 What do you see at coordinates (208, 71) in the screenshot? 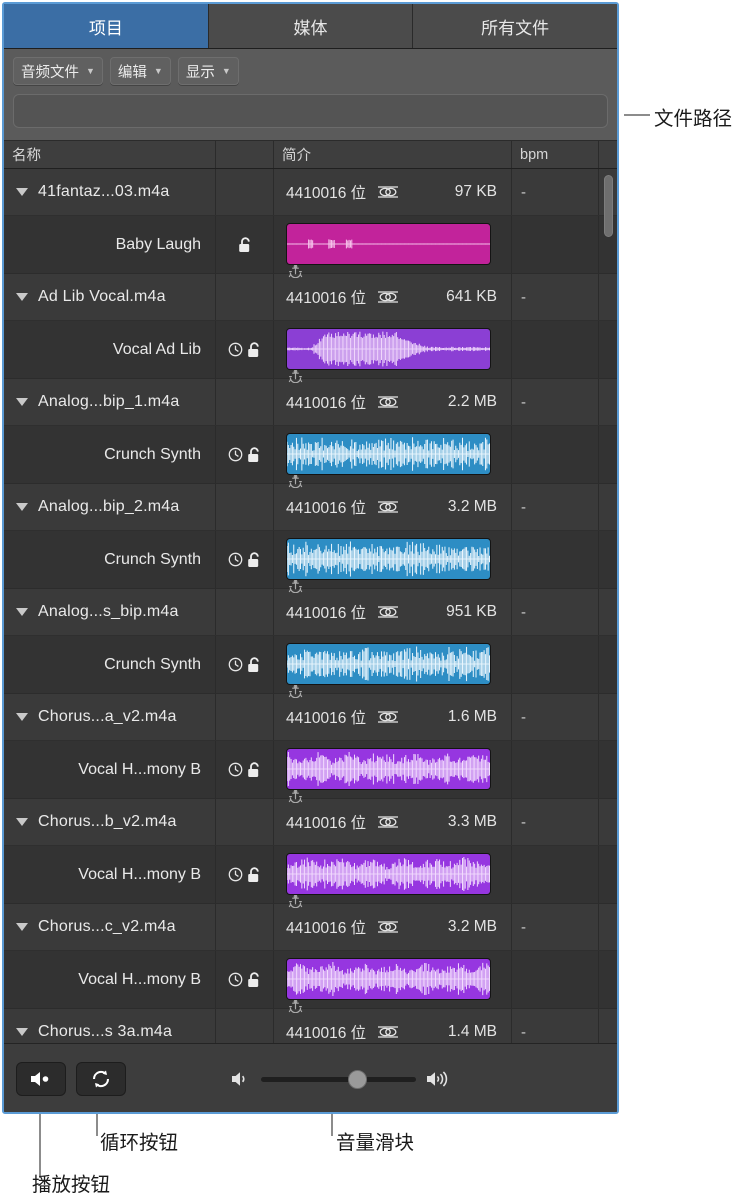
I see `view-menu-button: 显示 ▼` at bounding box center [208, 71].